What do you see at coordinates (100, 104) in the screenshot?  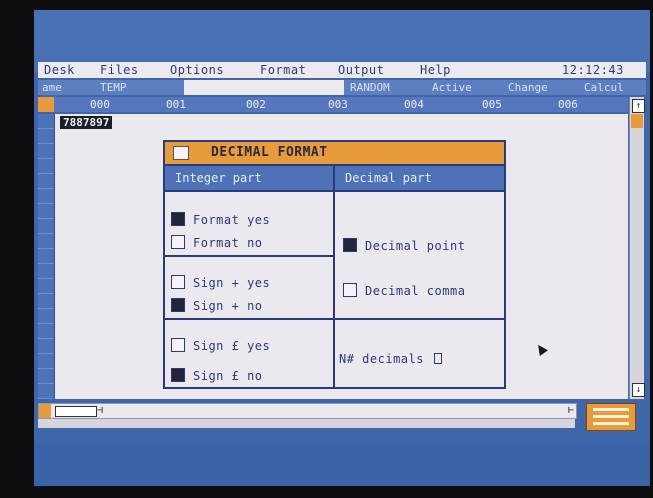 I see `column-header: 000` at bounding box center [100, 104].